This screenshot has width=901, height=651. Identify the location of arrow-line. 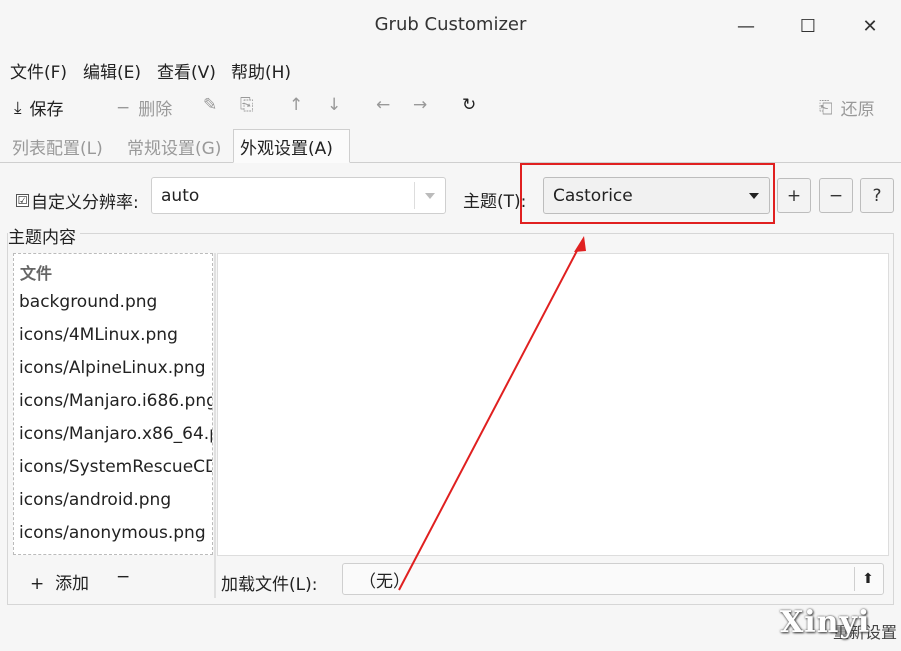
(489, 417).